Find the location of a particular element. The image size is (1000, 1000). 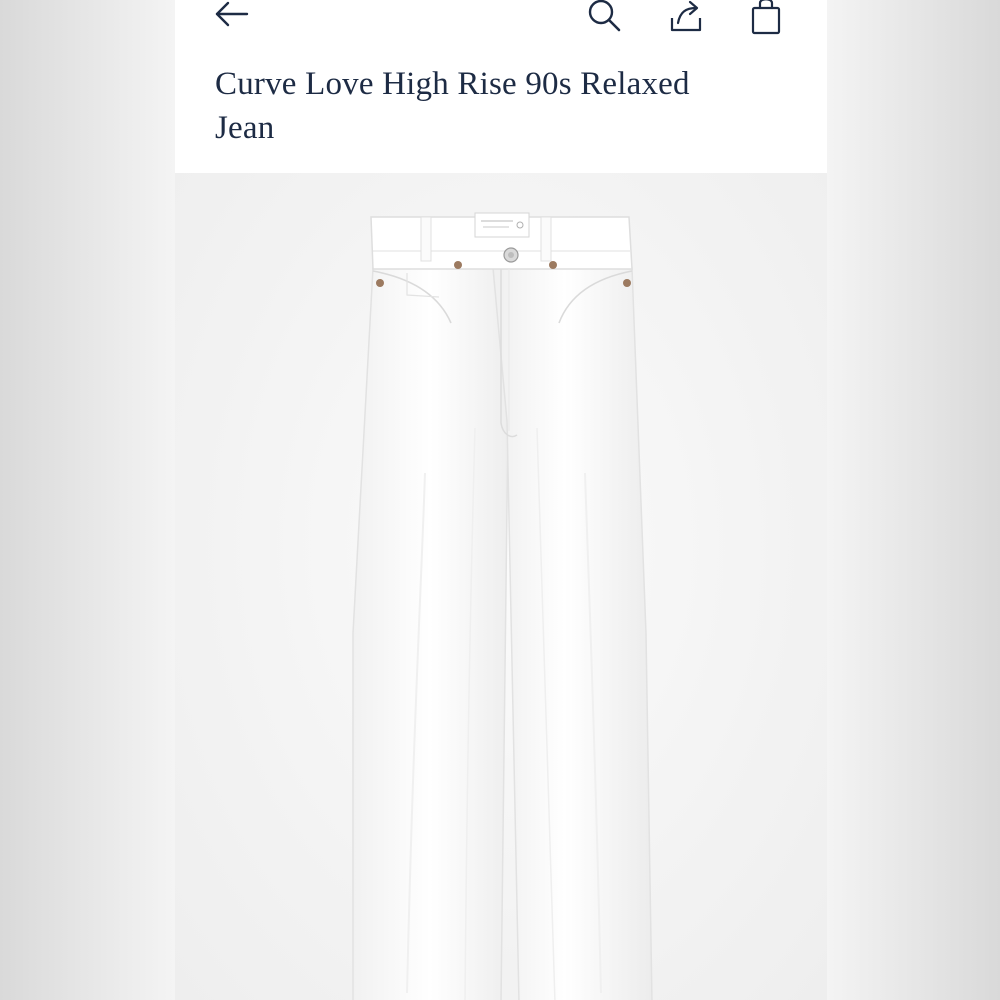

brand-label-patch is located at coordinates (502, 225).